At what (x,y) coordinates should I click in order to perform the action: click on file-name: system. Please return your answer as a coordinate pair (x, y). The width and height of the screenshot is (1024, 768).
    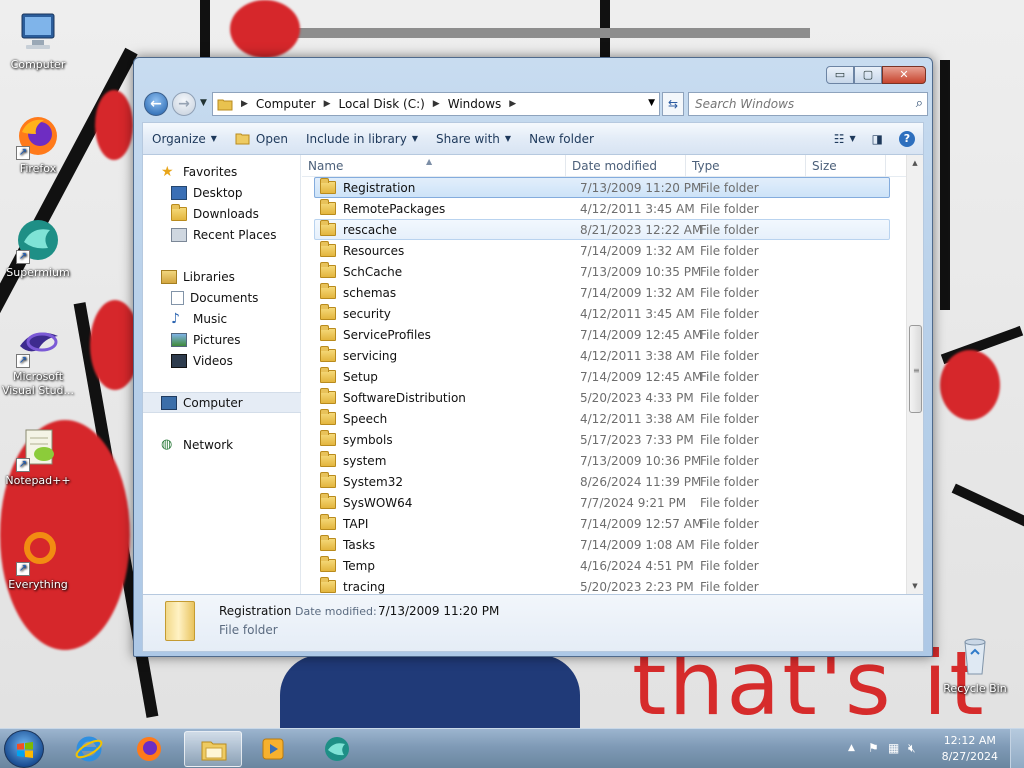
    Looking at the image, I should click on (365, 460).